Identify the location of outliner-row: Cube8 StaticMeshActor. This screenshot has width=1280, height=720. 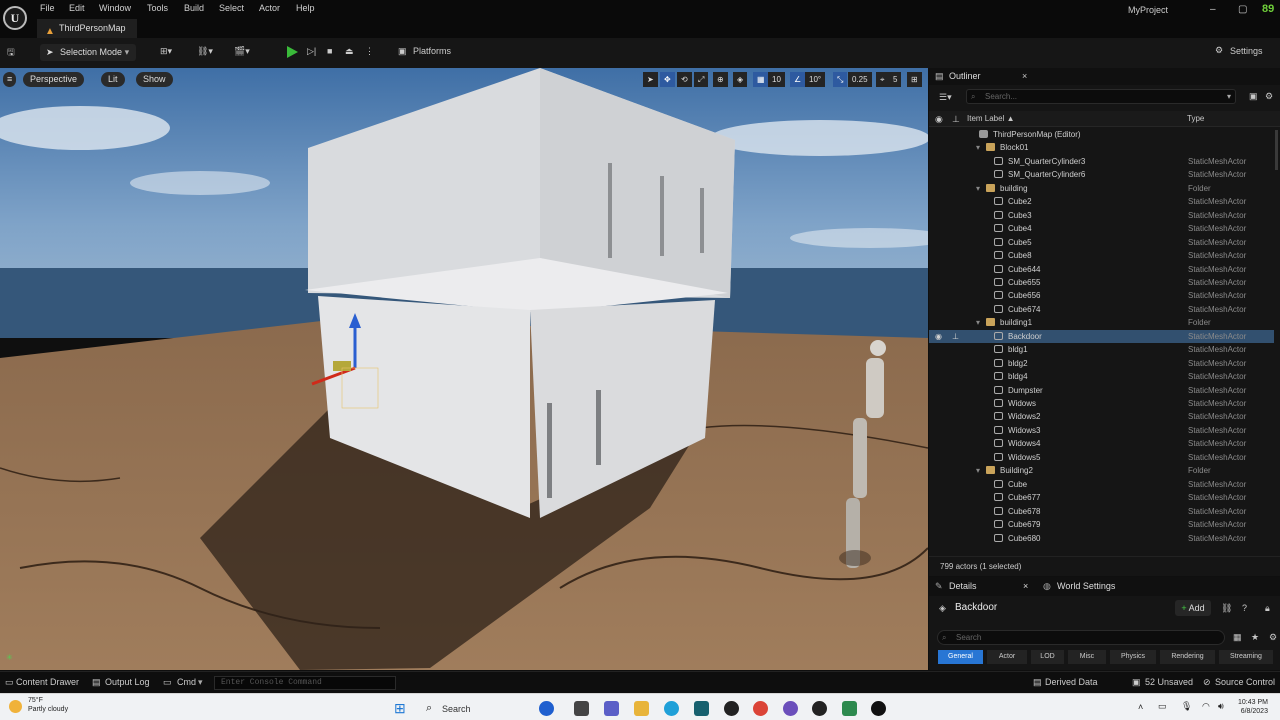
(1101, 255).